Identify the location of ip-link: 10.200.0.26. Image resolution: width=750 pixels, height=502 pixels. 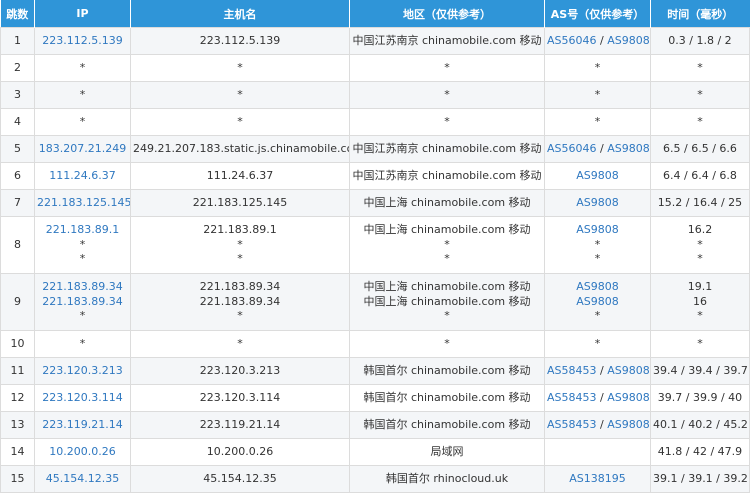
(82, 452).